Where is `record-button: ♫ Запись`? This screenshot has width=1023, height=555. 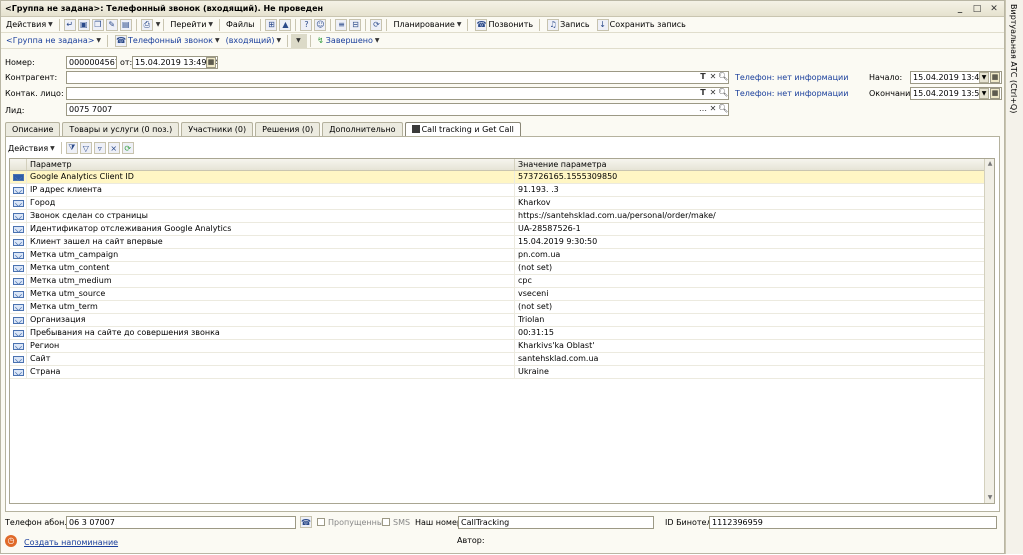
record-button: ♫ Запись is located at coordinates (568, 25).